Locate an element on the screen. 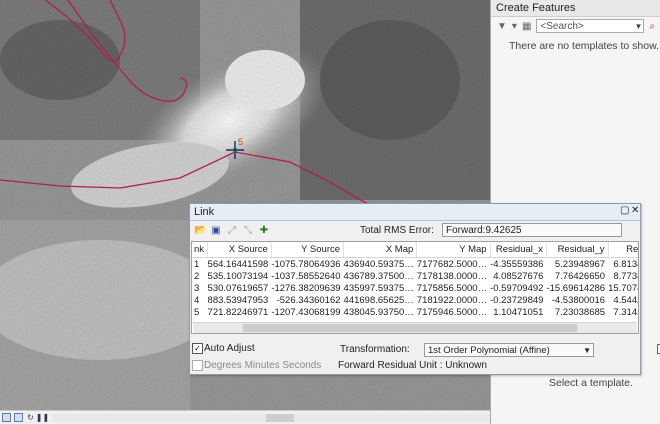 The width and height of the screenshot is (660, 424). dms-checkbox is located at coordinates (197, 365).